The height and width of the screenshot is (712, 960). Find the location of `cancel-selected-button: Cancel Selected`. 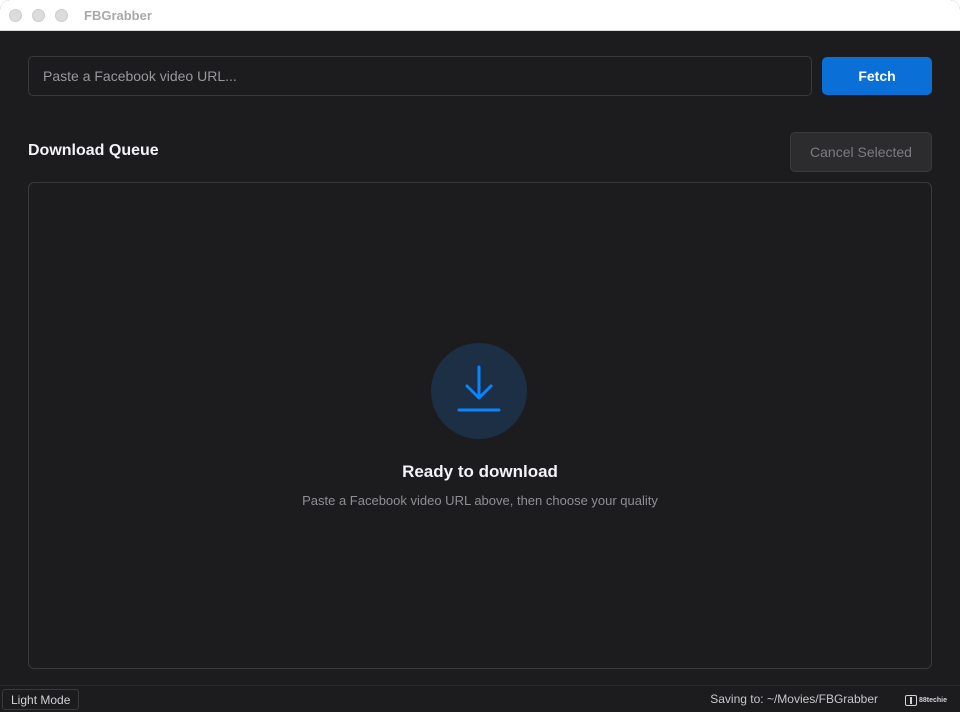

cancel-selected-button: Cancel Selected is located at coordinates (861, 152).